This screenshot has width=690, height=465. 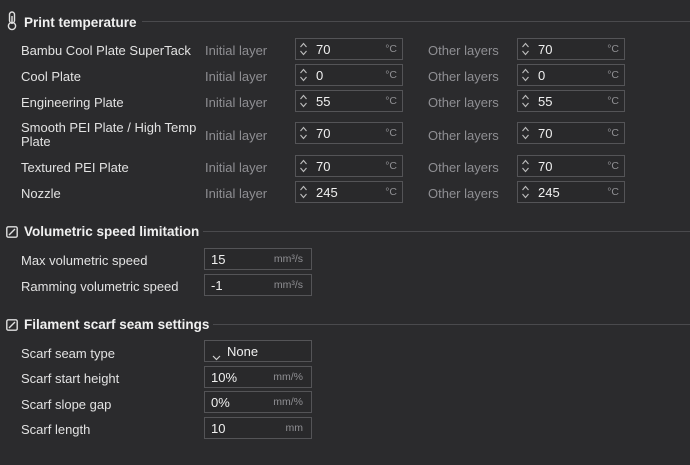 What do you see at coordinates (117, 324) in the screenshot?
I see `section-title-scarf-seam: Filament scarf seam settings` at bounding box center [117, 324].